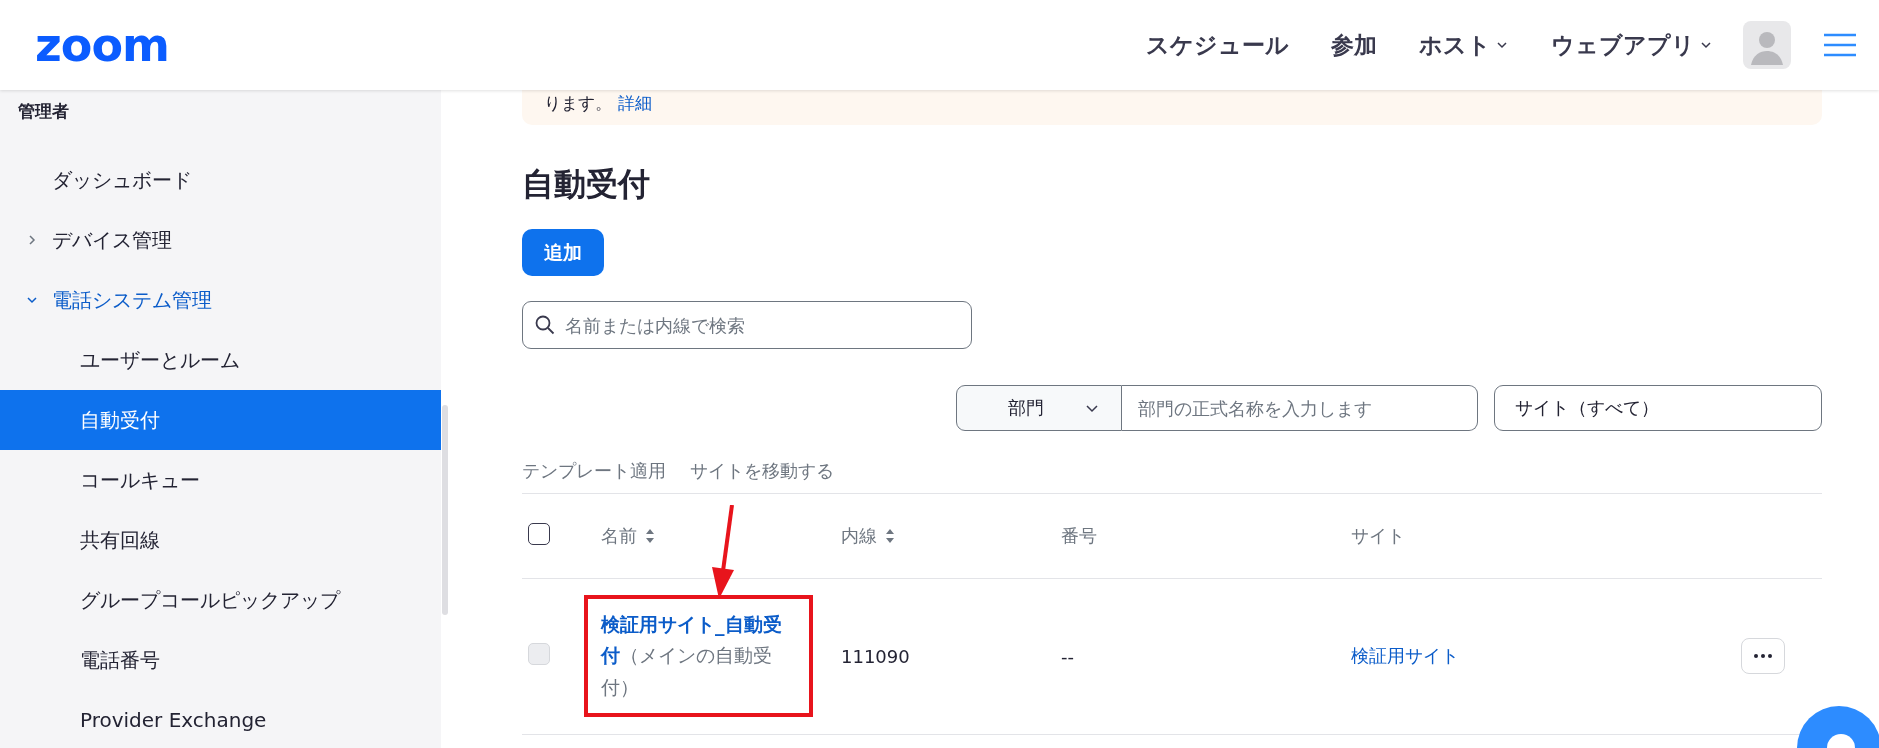 Image resolution: width=1879 pixels, height=748 pixels. I want to click on nav-link: ウェブアプリ, so click(1632, 45).